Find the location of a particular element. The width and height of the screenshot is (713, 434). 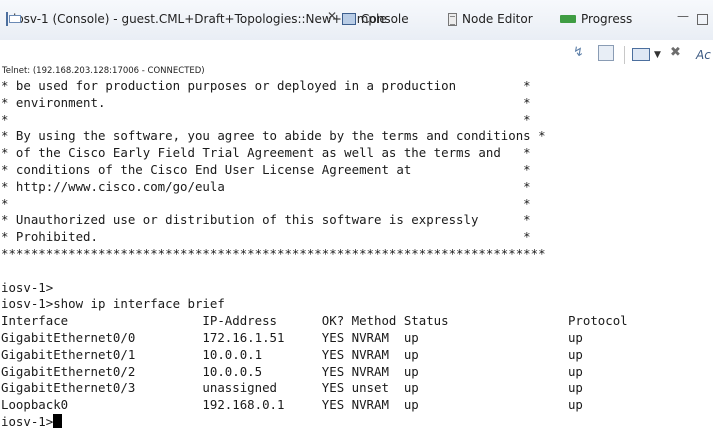

console-toolbar: ↯ ▼ ✖ Ac is located at coordinates (356, 54).